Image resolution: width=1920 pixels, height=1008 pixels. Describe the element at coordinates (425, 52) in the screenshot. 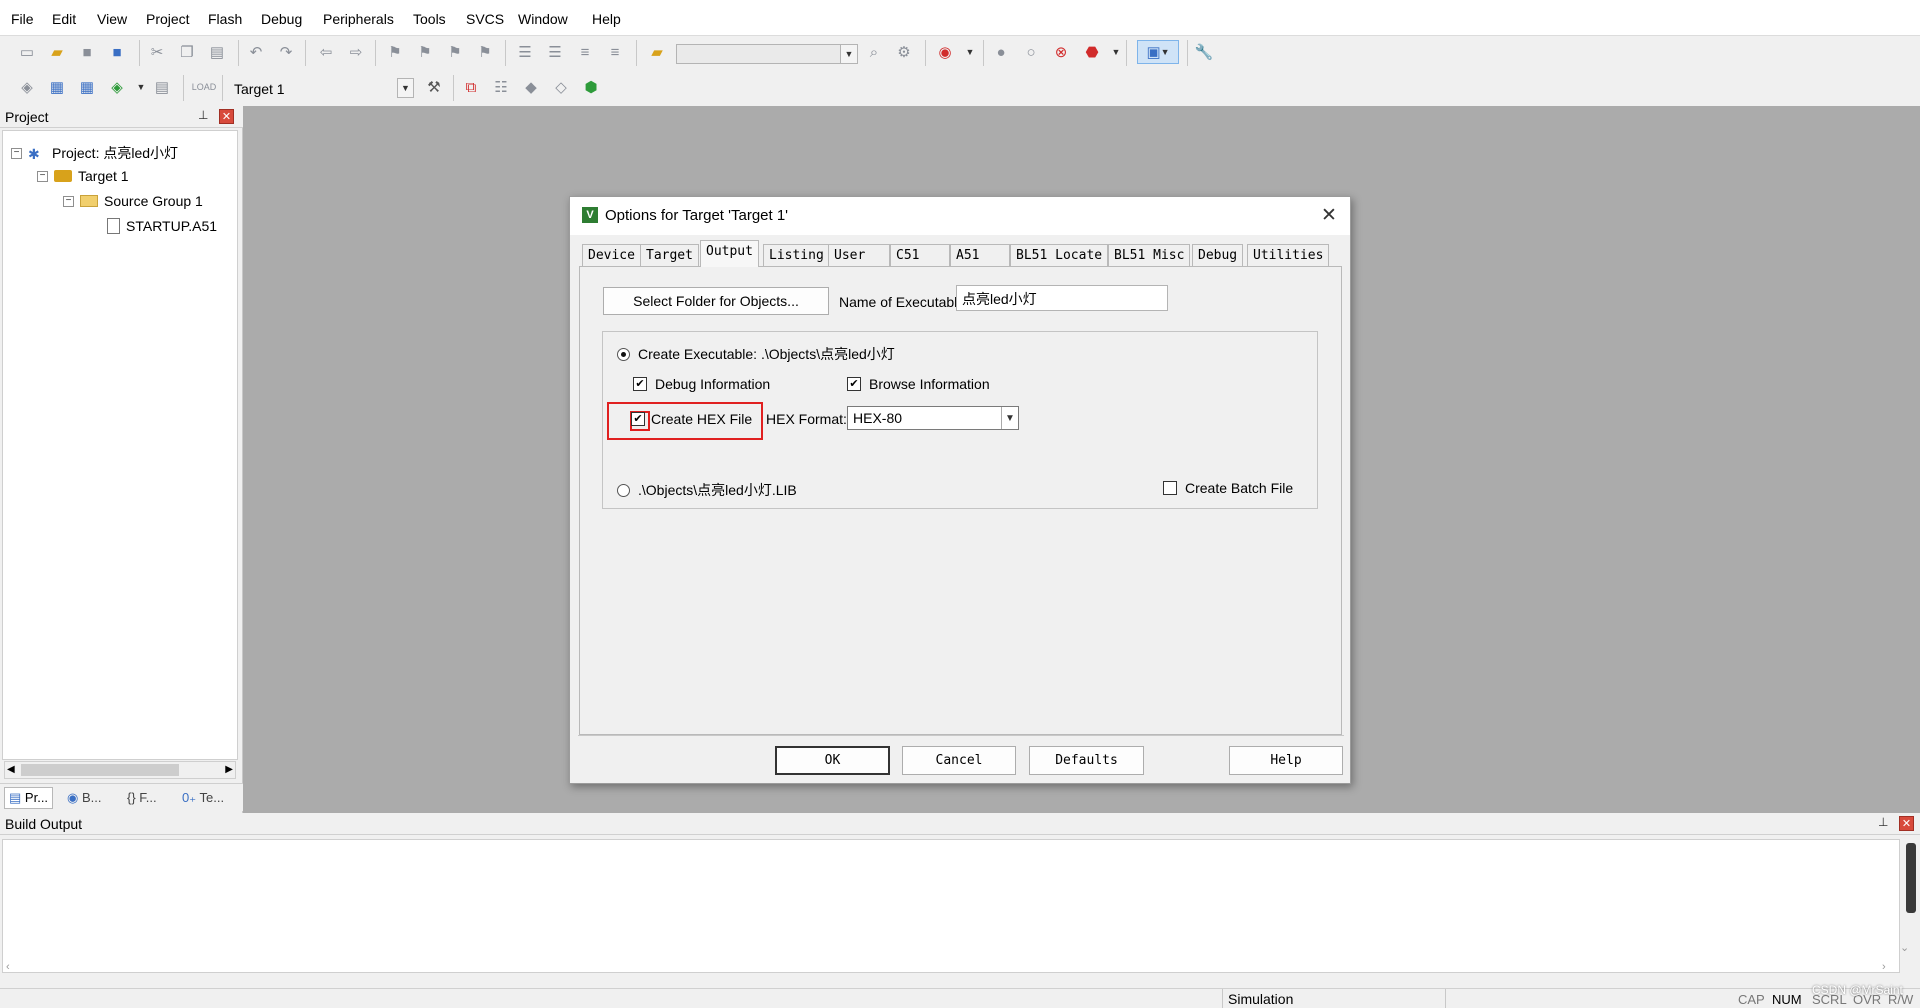

I see `bookmark-prev-icon: ⚑` at that location.